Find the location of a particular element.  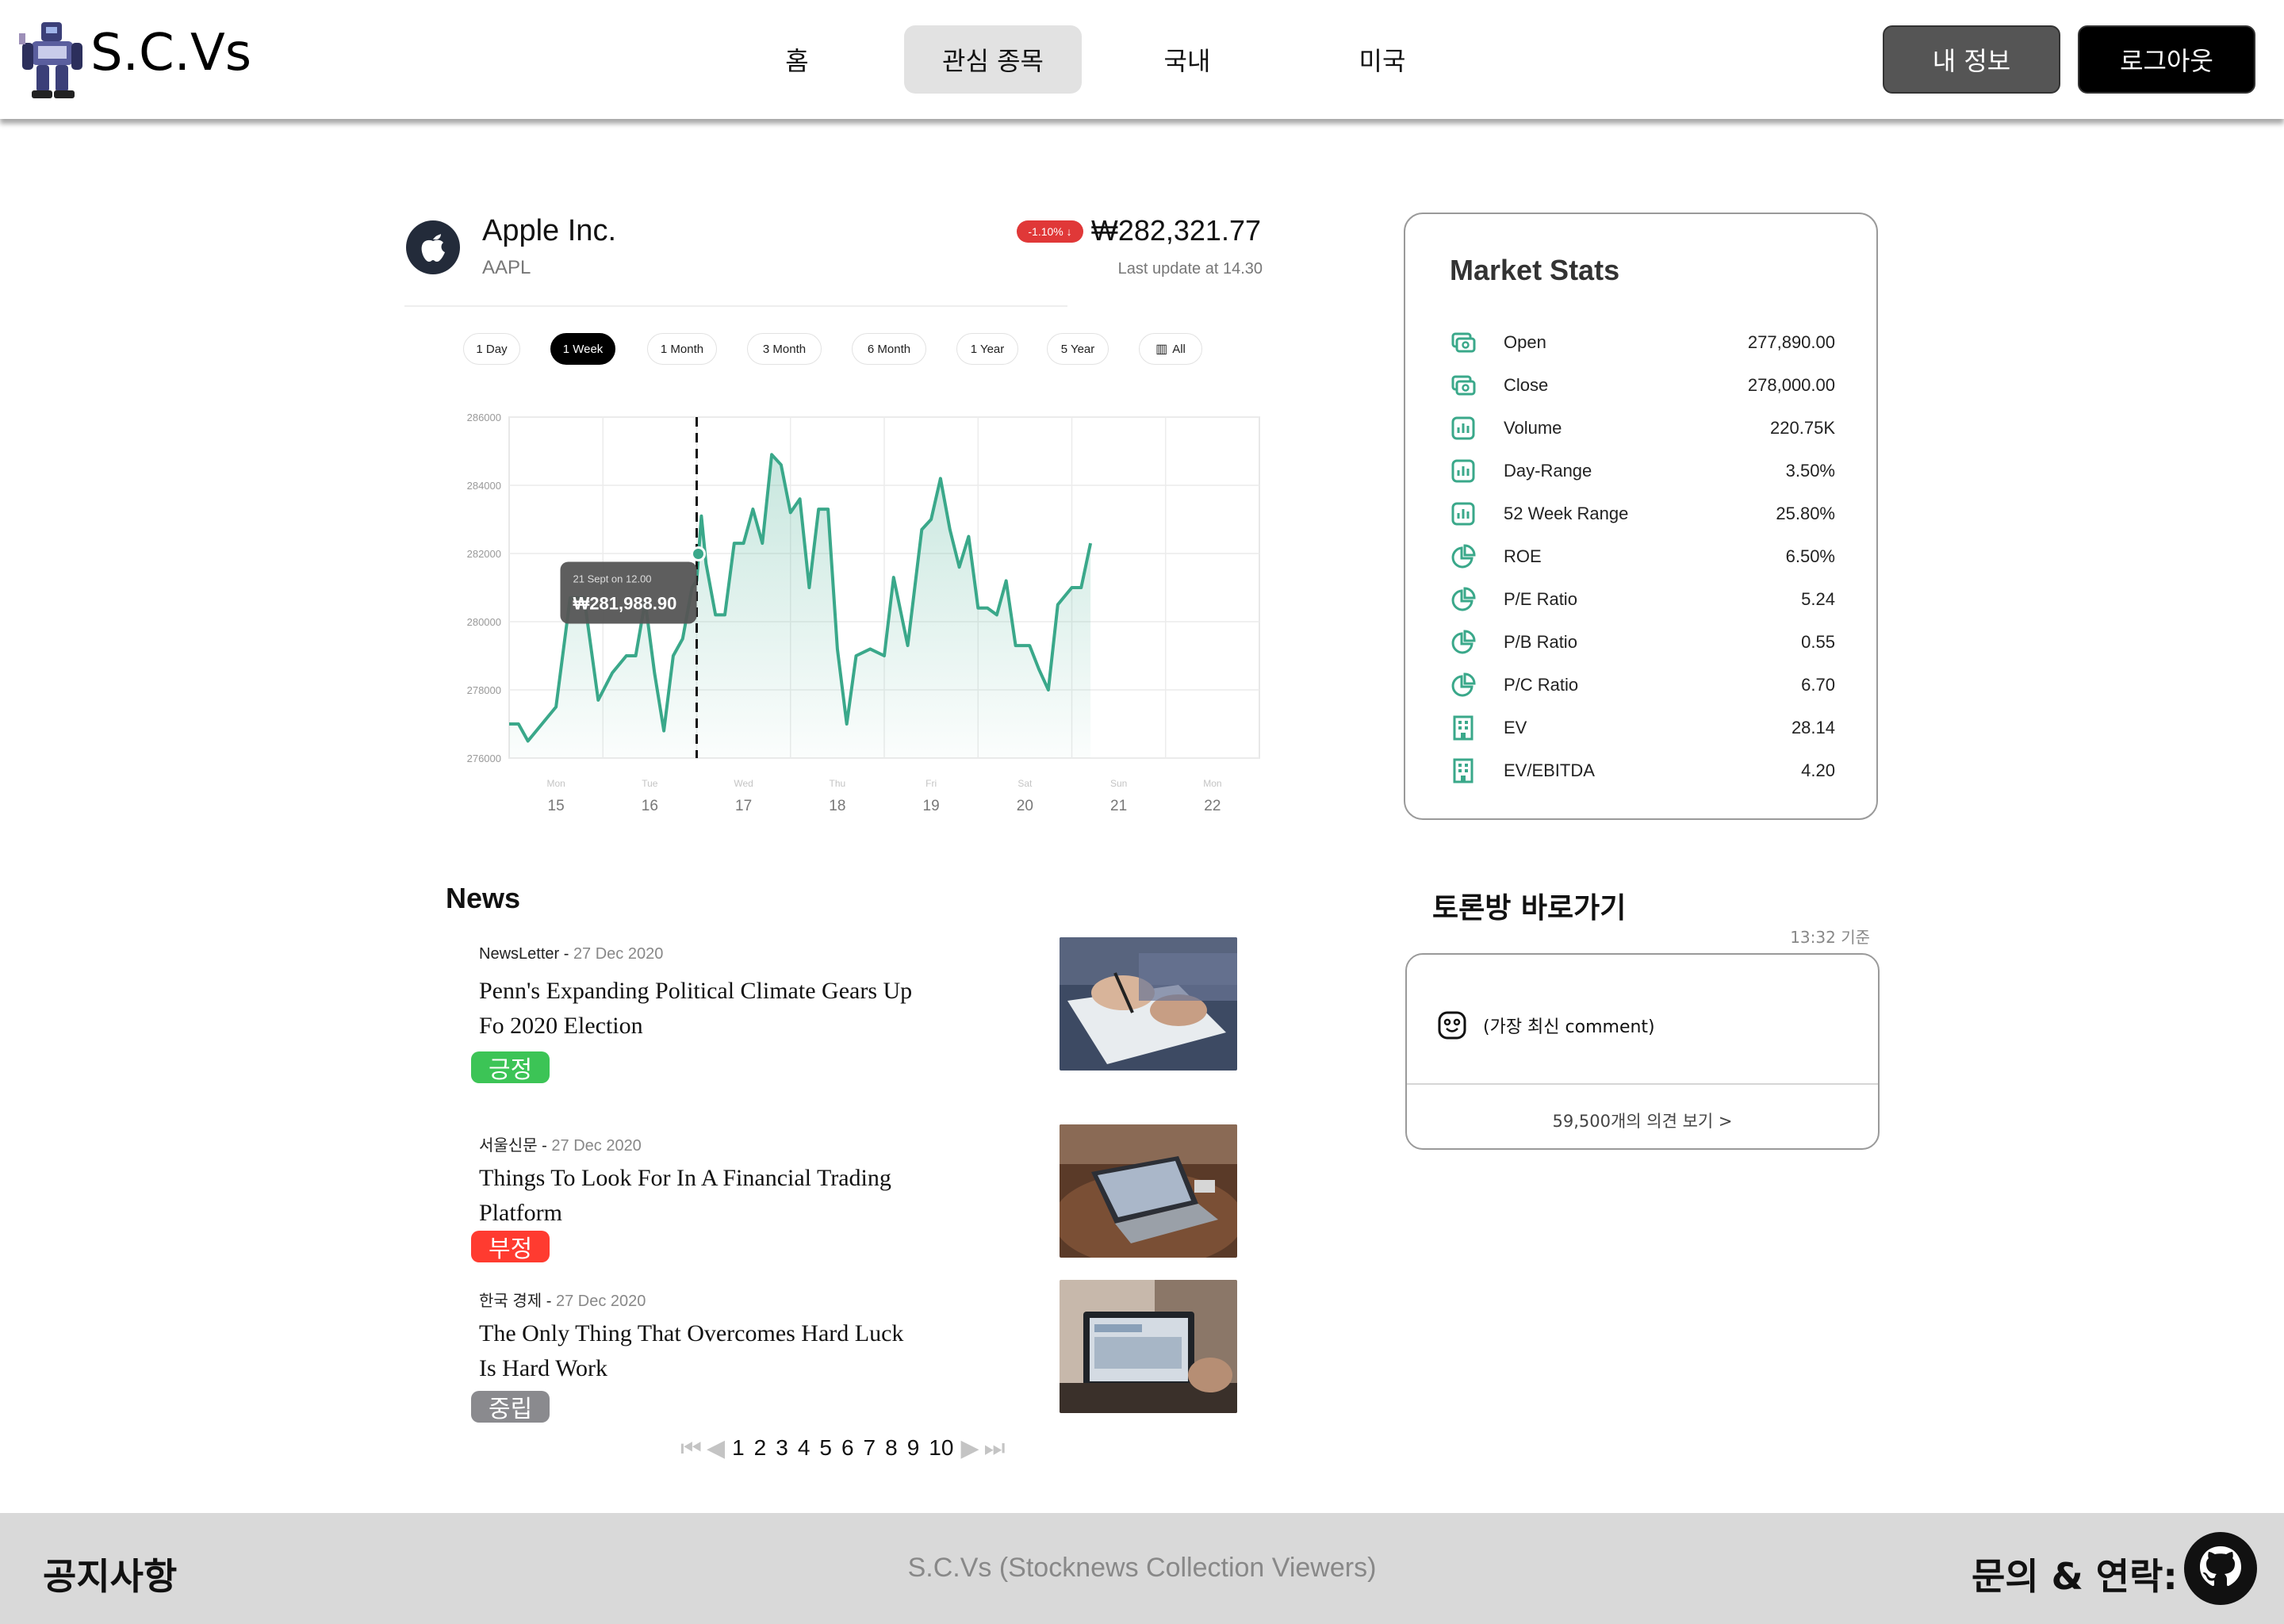

nav-home: 홈 is located at coordinates (797, 60).